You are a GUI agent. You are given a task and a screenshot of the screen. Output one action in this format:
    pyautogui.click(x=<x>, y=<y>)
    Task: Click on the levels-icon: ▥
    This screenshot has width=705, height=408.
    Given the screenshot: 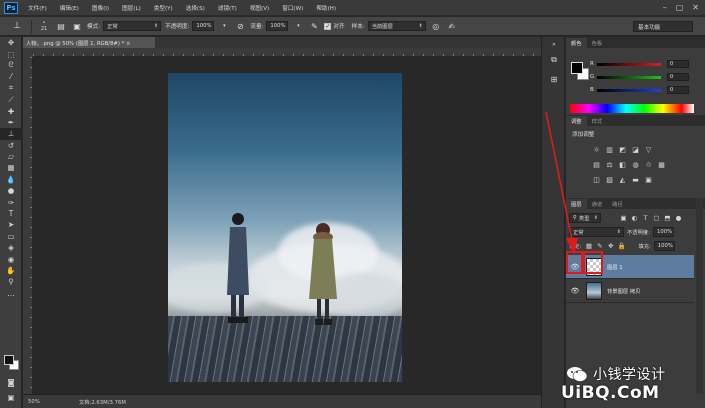 What is the action you would take?
    pyautogui.click(x=609, y=149)
    